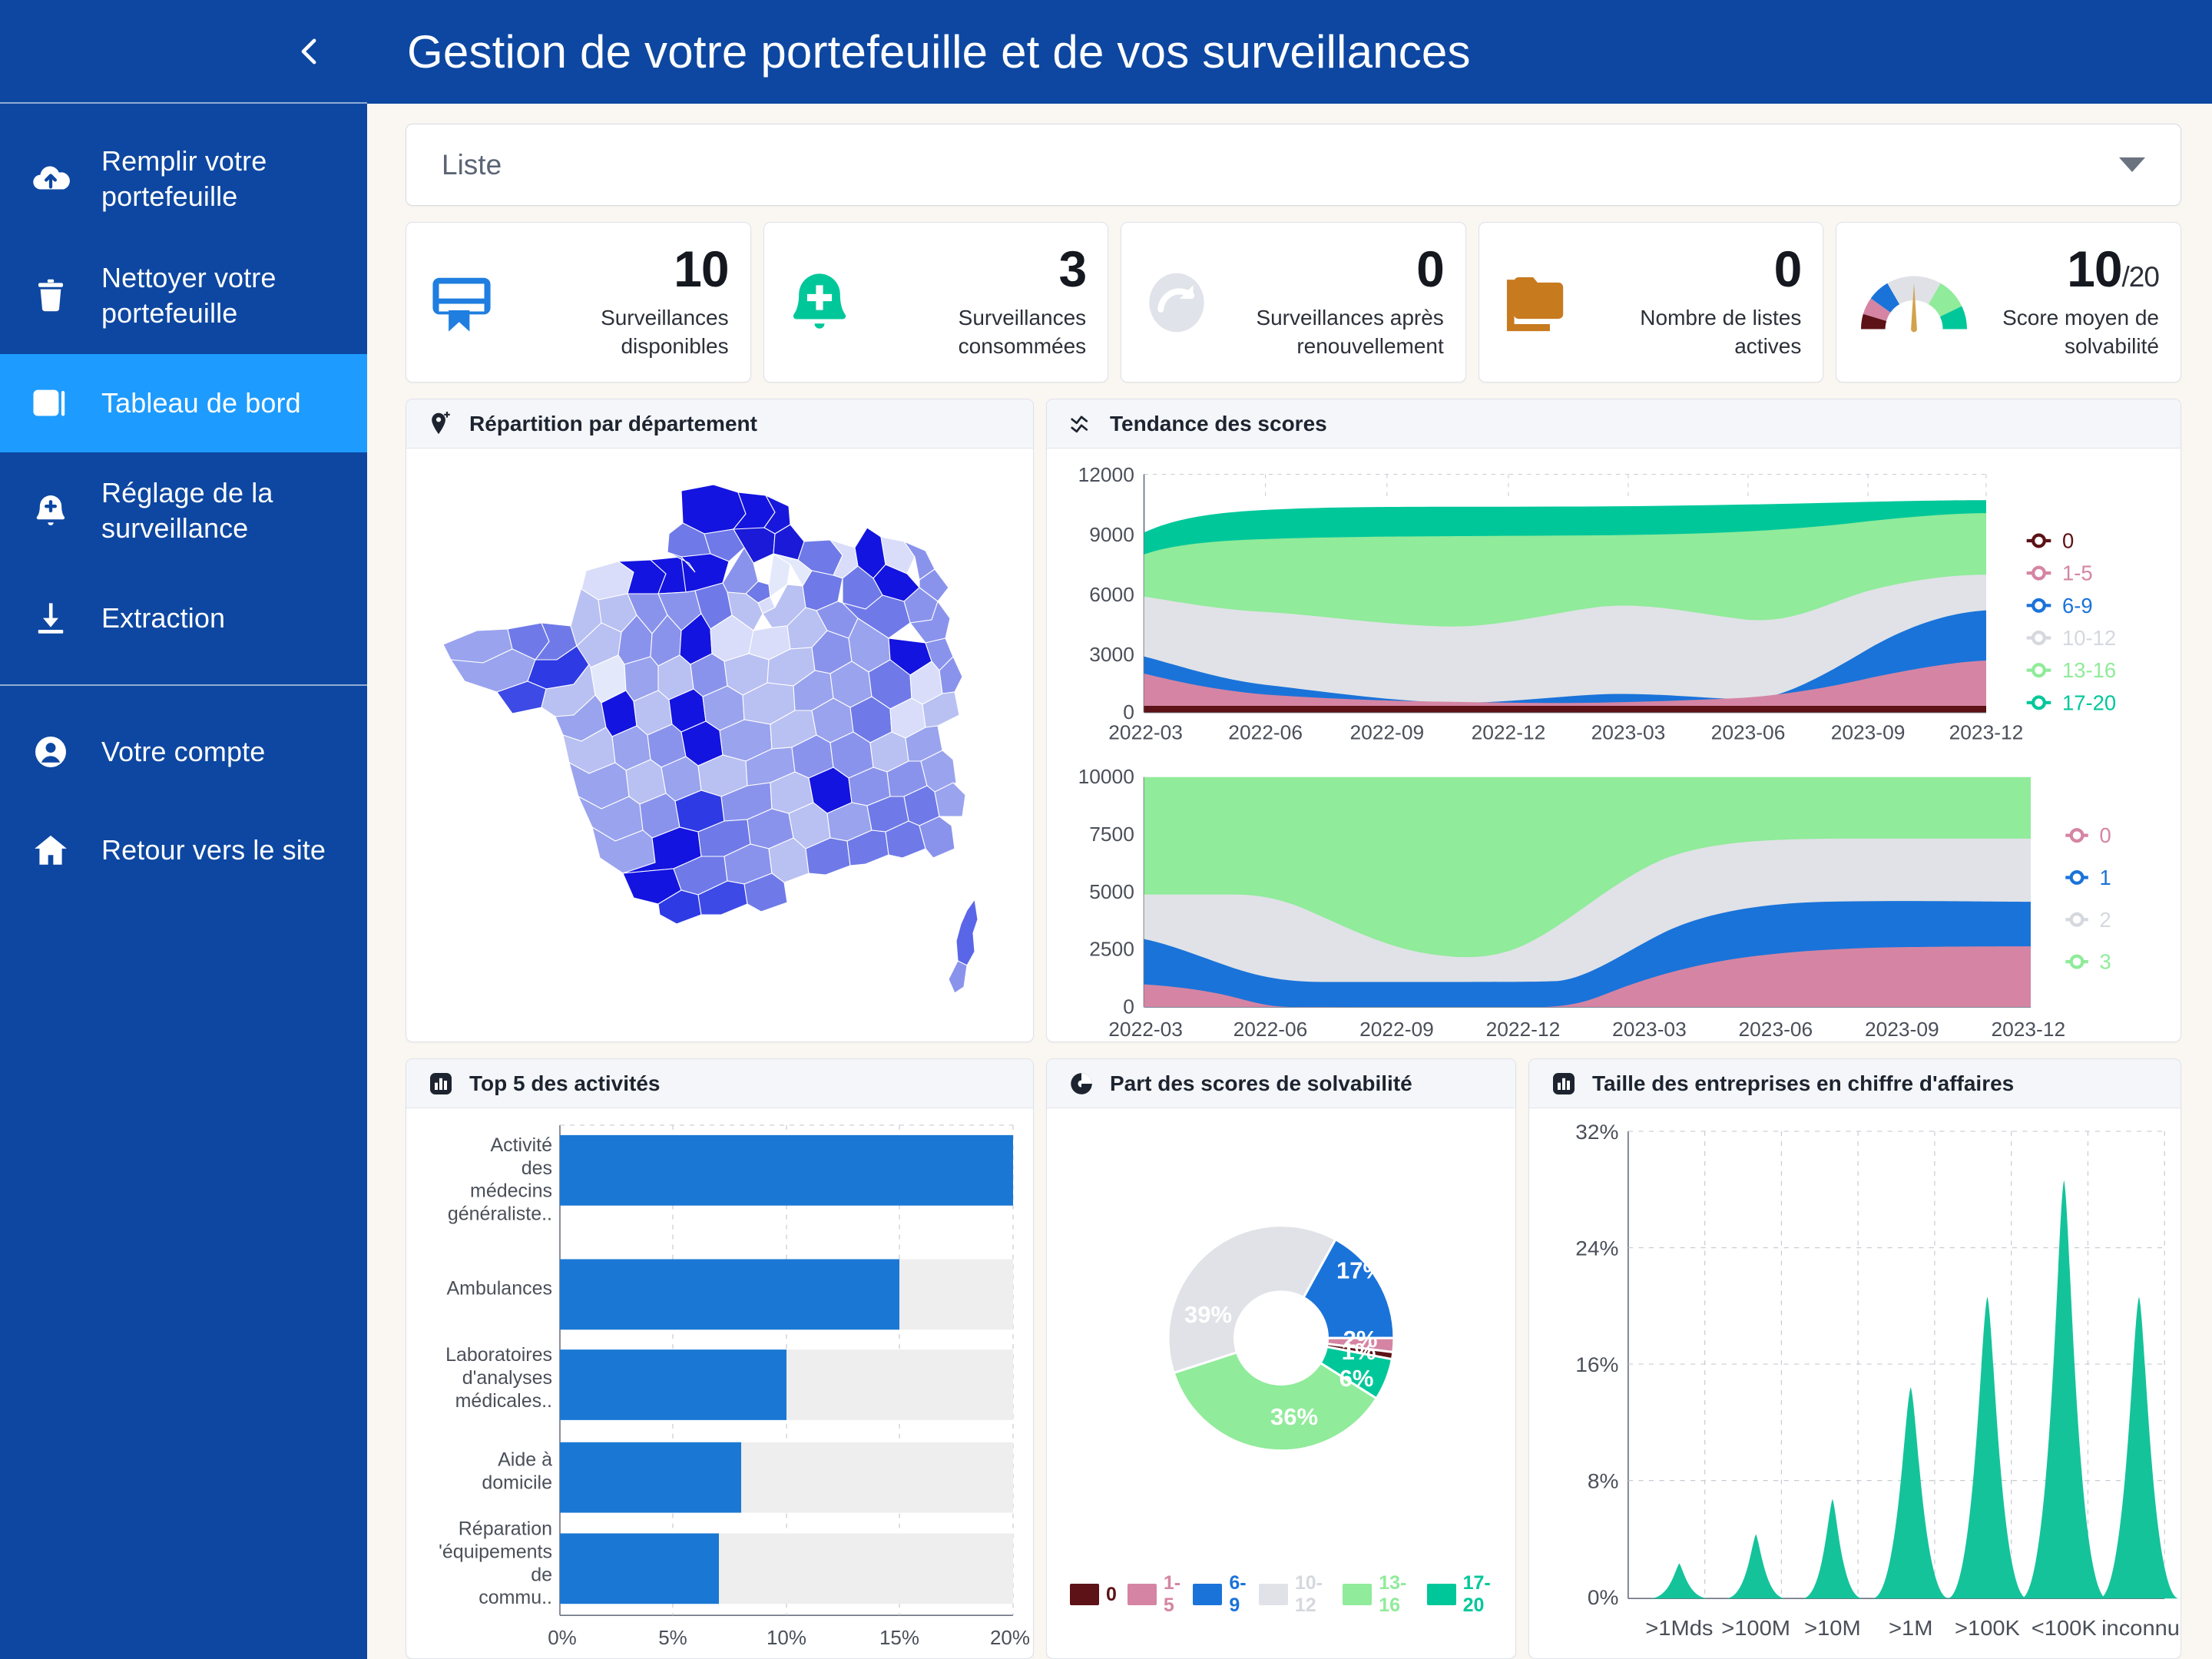 The image size is (2212, 1659). I want to click on sidebar-item-reglage-surveillance: Réglage de la surveillance, so click(184, 511).